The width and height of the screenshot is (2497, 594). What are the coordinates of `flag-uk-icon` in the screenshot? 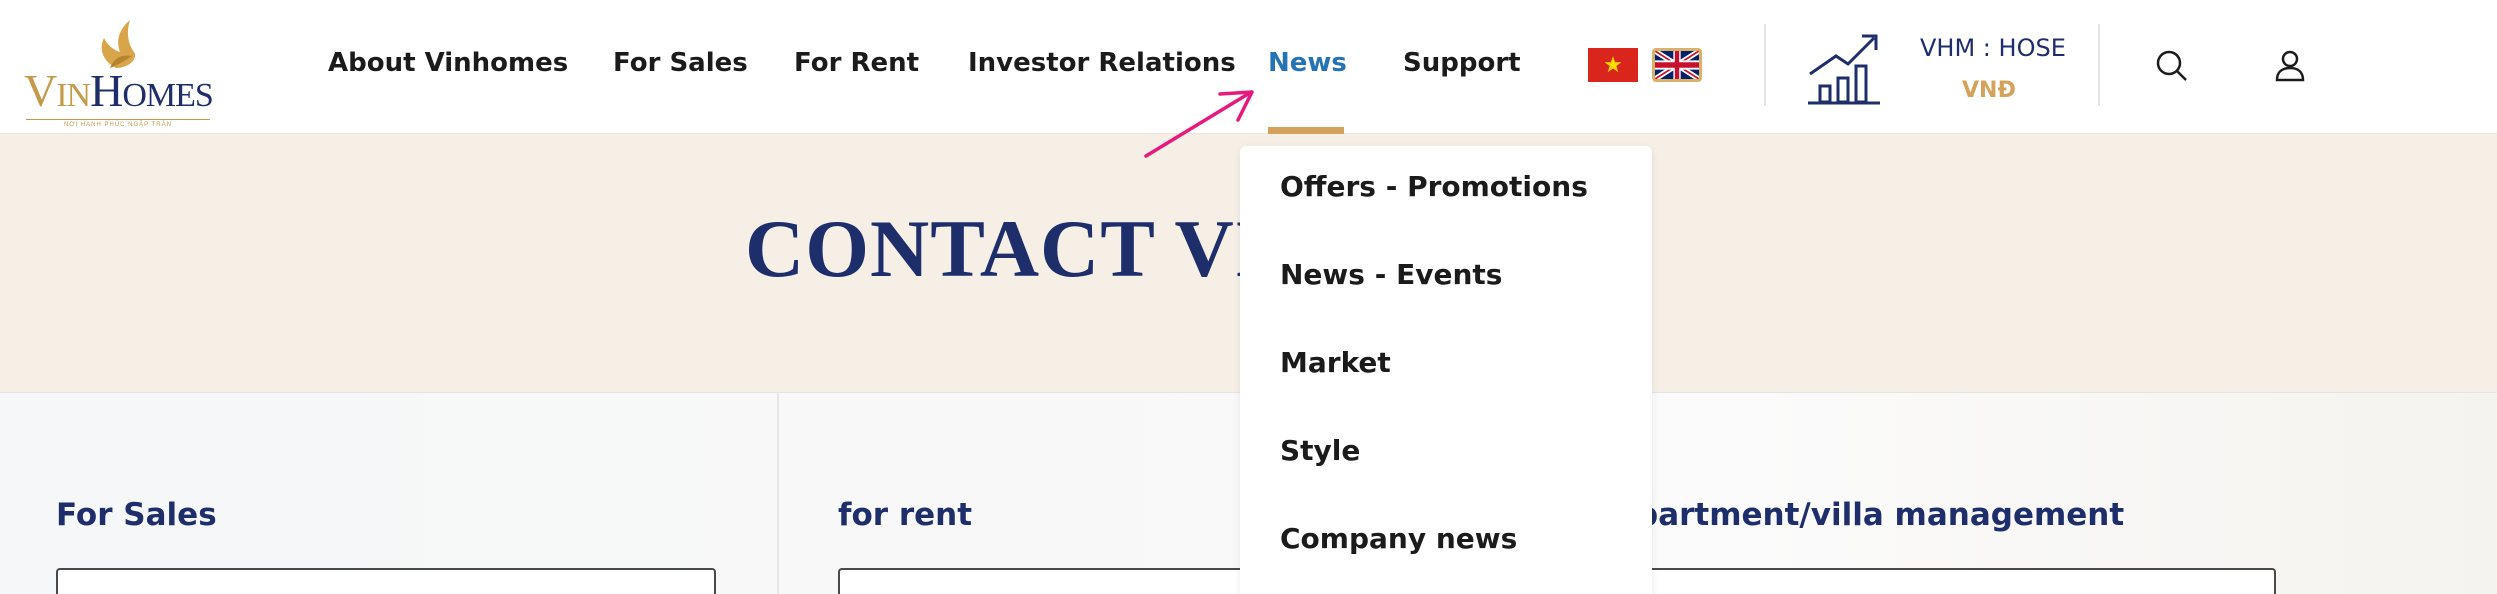 It's located at (1677, 65).